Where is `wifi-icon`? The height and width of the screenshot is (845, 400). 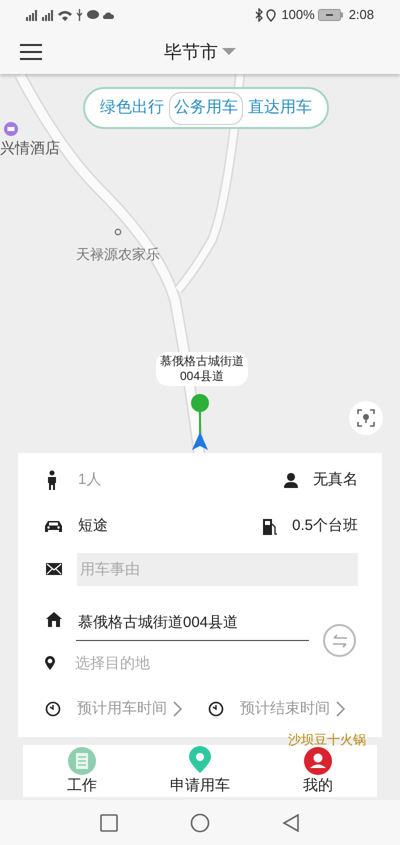
wifi-icon is located at coordinates (65, 15).